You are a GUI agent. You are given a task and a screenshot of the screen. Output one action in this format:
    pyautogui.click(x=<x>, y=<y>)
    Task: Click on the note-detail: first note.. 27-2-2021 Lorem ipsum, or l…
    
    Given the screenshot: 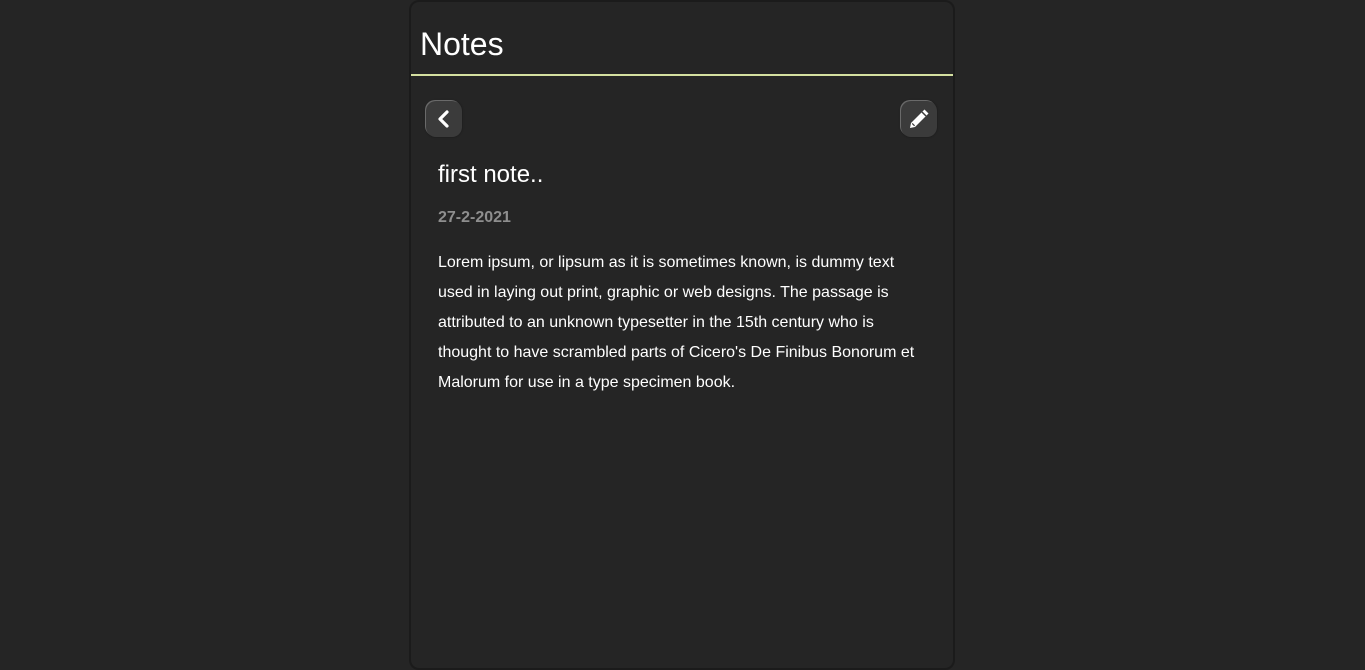 What is the action you would take?
    pyautogui.click(x=683, y=279)
    